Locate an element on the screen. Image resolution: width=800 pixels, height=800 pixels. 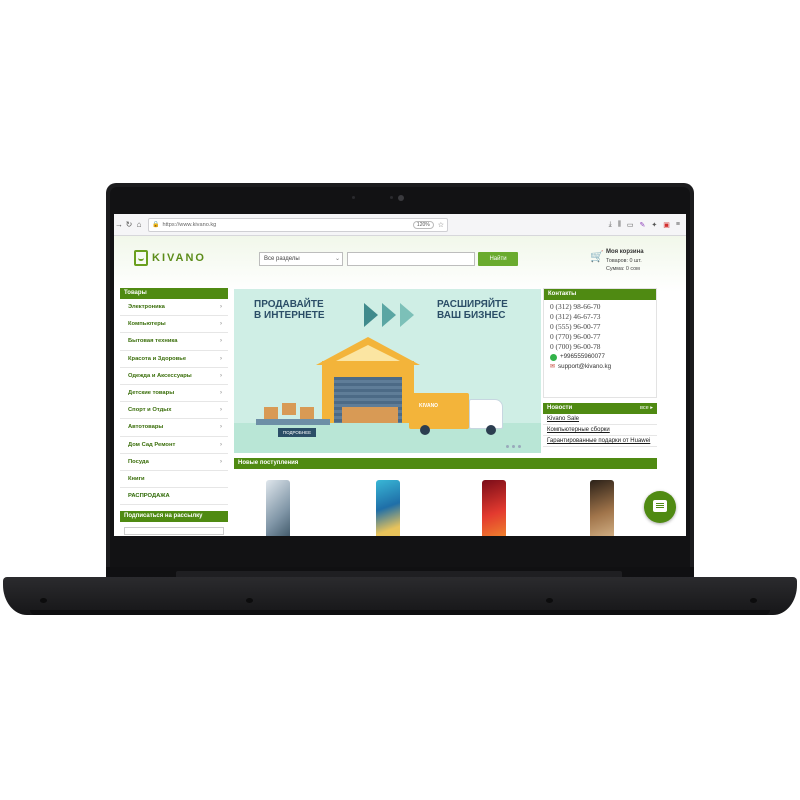
logo-text: KIVANO is located at coordinates (179, 258).